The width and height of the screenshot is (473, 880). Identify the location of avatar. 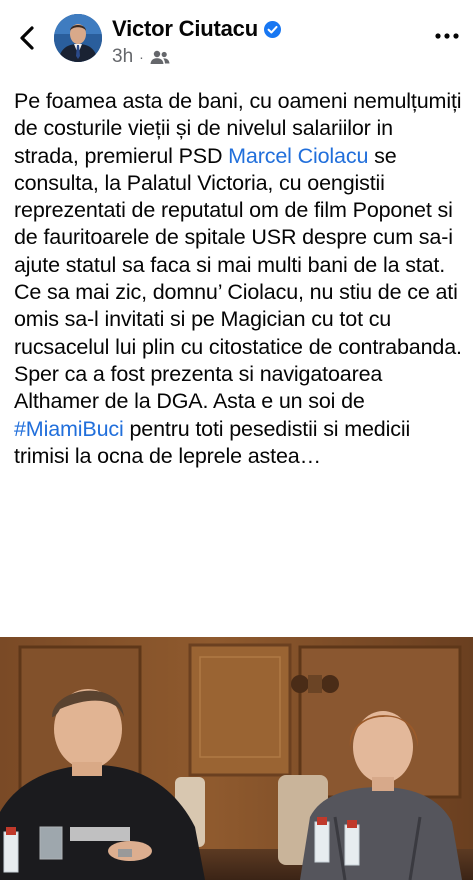
(78, 38).